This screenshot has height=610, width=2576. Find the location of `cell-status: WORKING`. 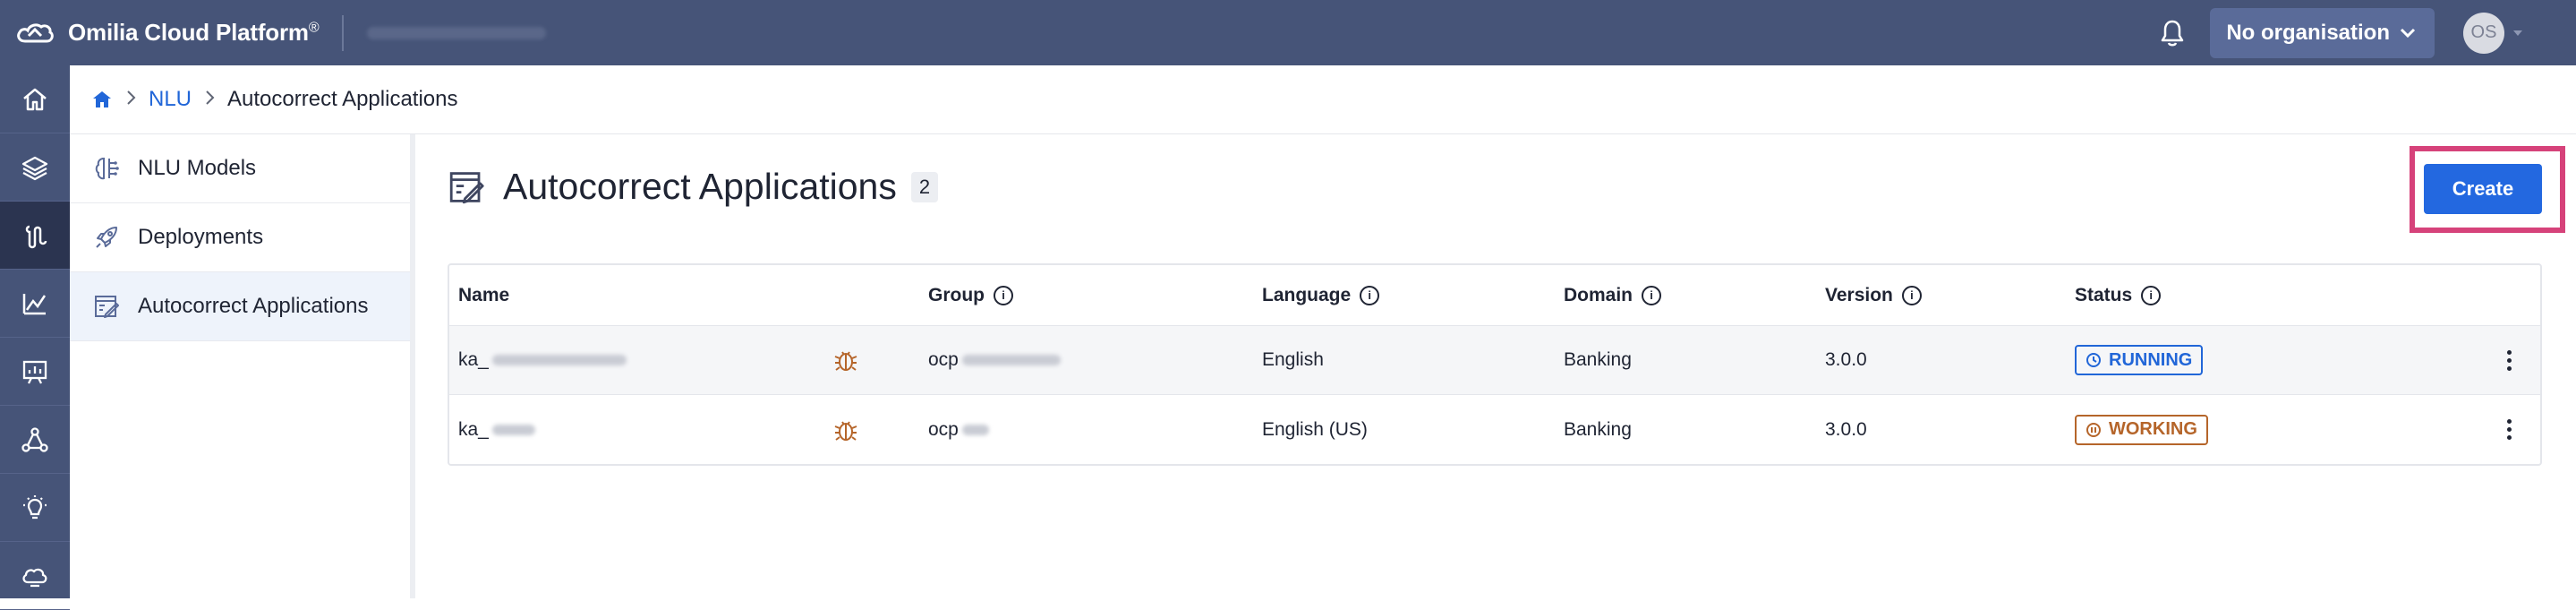

cell-status: WORKING is located at coordinates (2141, 430).